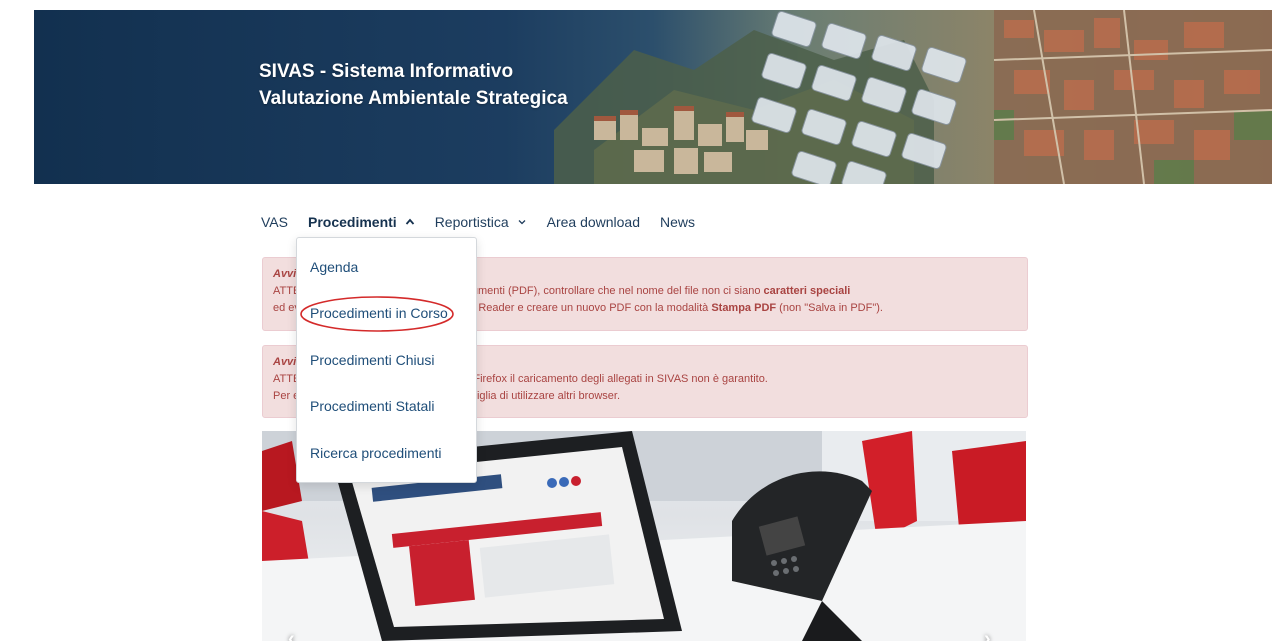 This screenshot has height=641, width=1272. What do you see at coordinates (471, 222) in the screenshot?
I see `nav-item-label: Reportistica` at bounding box center [471, 222].